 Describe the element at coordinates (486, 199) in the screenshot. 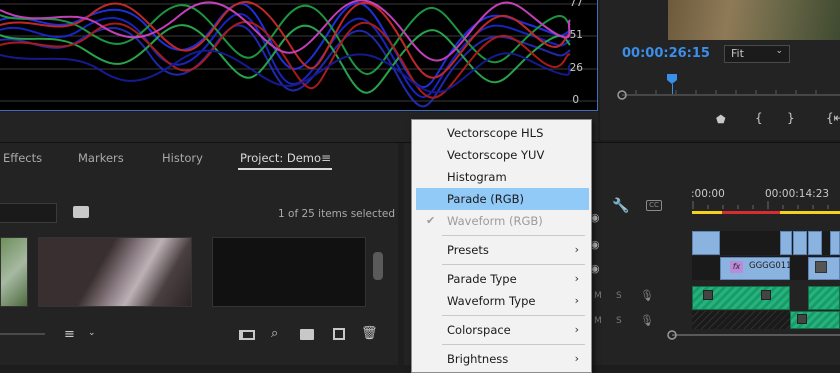

I see `menu-item-label: Parade (RGB)` at that location.